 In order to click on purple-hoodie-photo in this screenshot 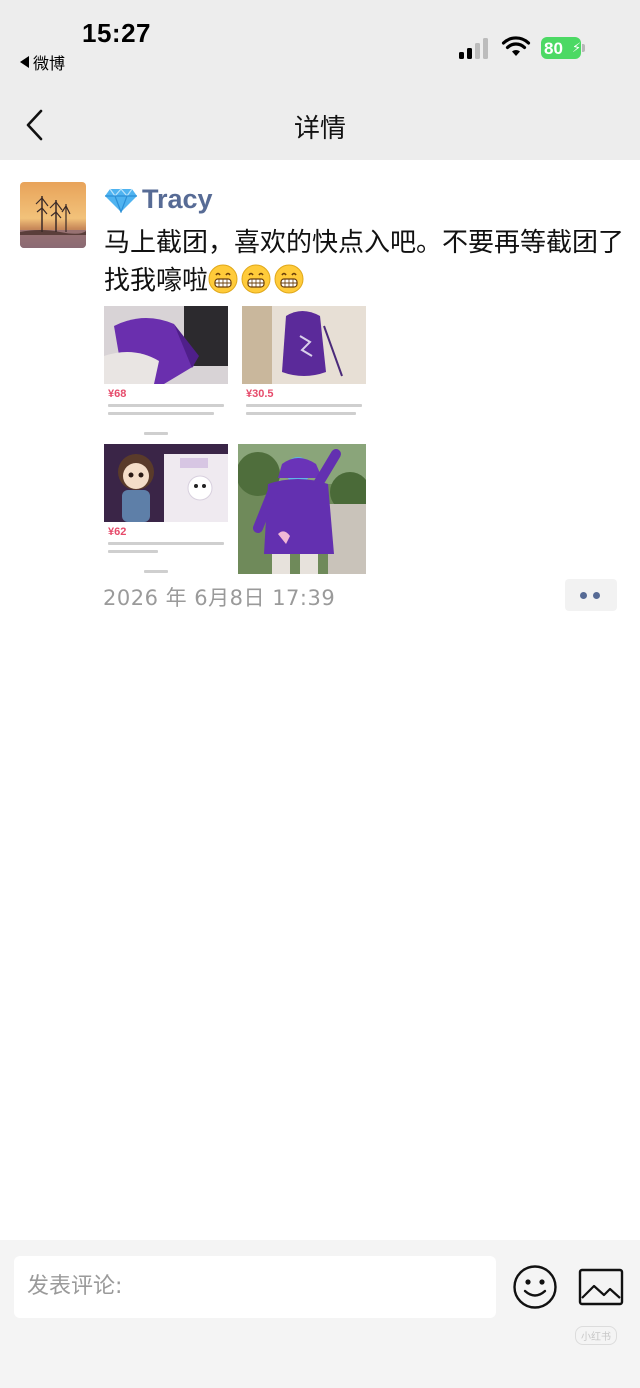, I will do `click(302, 509)`.